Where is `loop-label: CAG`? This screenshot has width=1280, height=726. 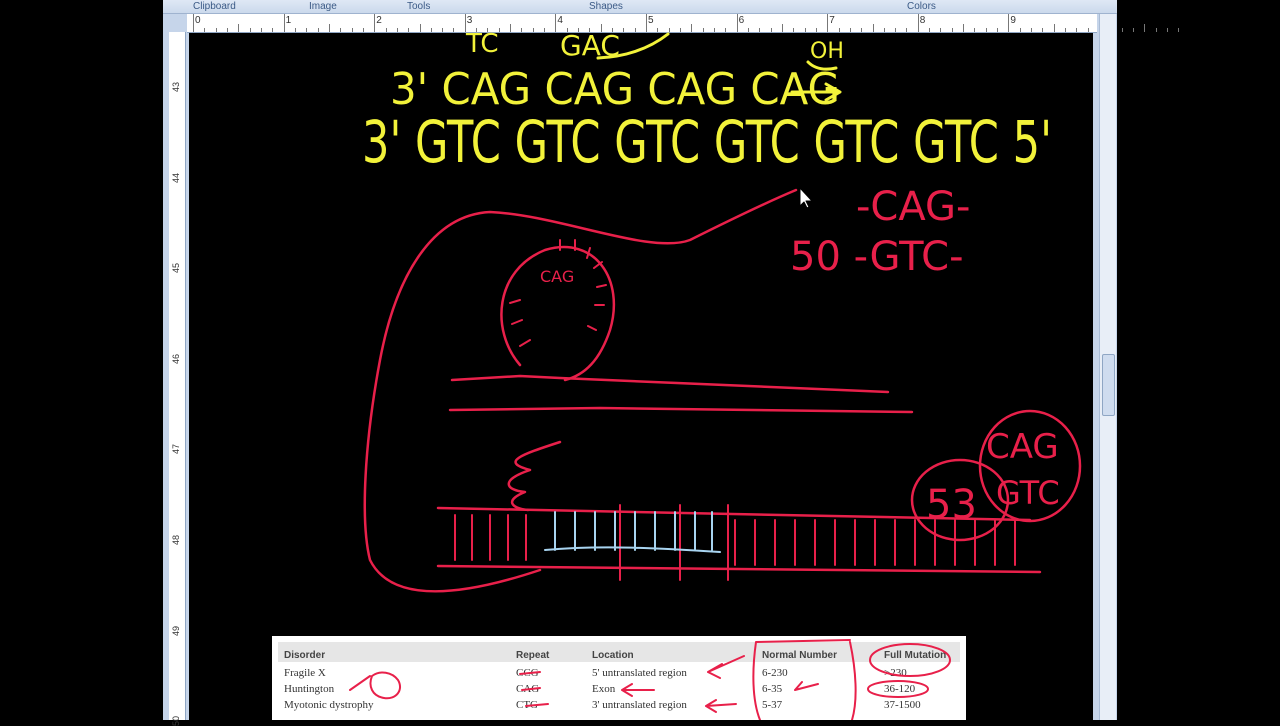 loop-label: CAG is located at coordinates (557, 276).